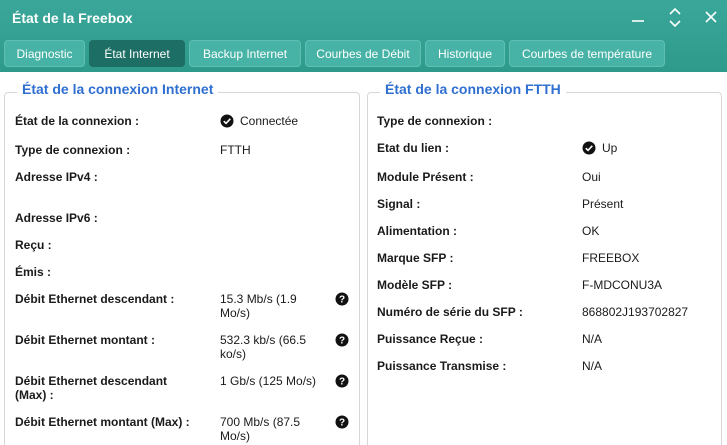 The height and width of the screenshot is (445, 727). I want to click on internet-label-ipv6: Adresse IPv6 :, so click(56, 218).